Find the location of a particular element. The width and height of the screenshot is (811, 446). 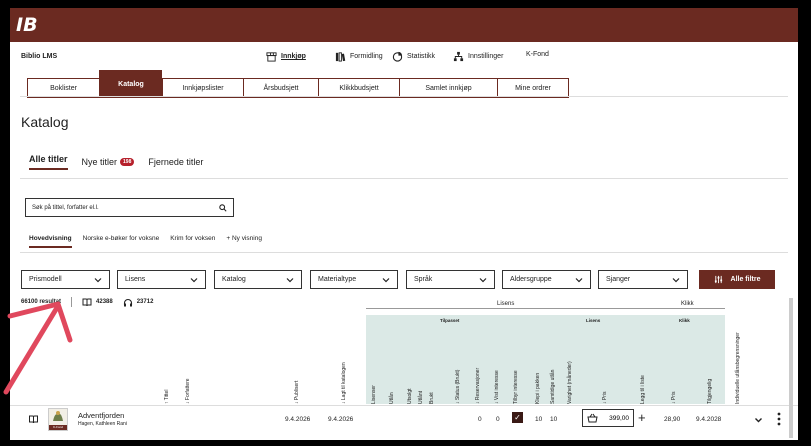

row-klikk-price: 28,90 is located at coordinates (672, 419).